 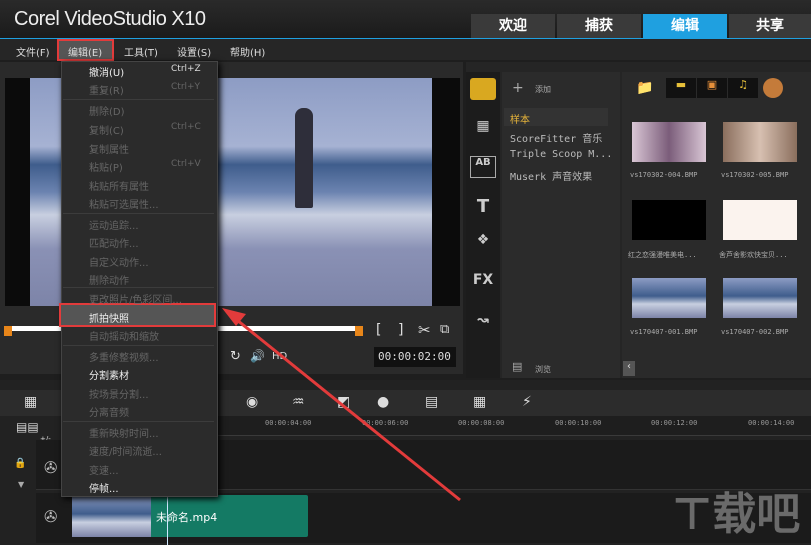 I want to click on watermark-logo: ⊤载吧, so click(x=736, y=514).